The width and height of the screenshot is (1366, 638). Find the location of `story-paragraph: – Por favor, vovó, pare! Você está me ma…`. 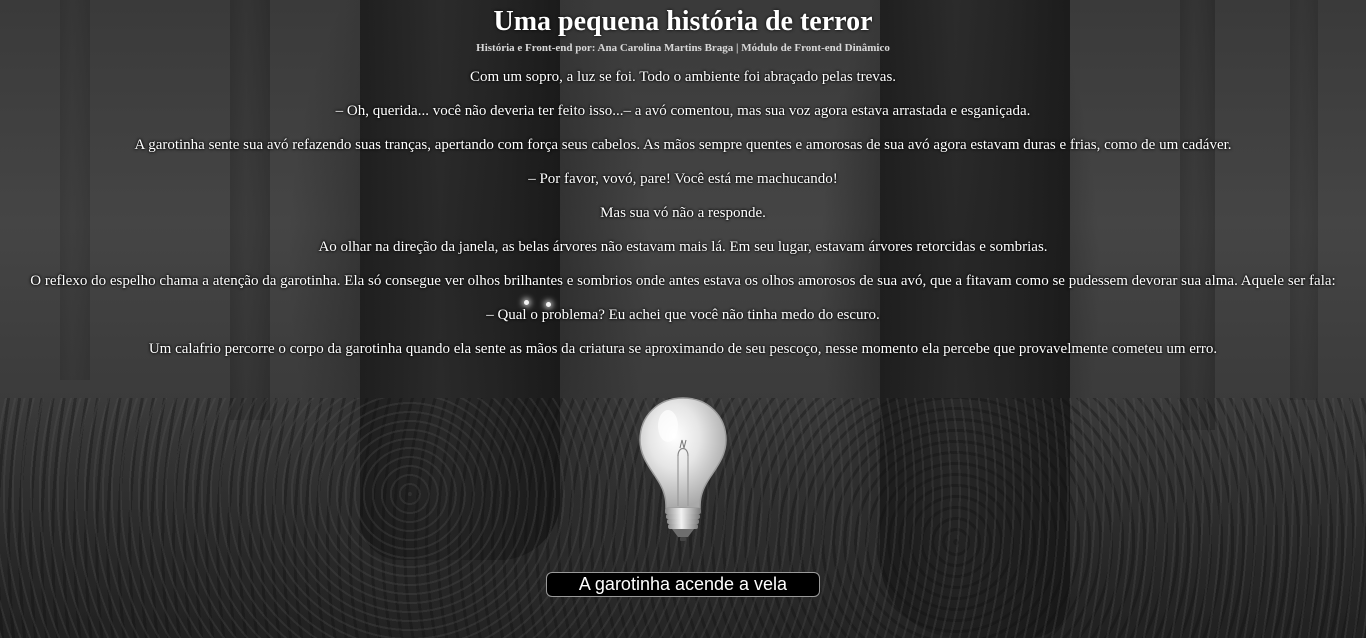

story-paragraph: – Por favor, vovó, pare! Você está me ma… is located at coordinates (683, 179).